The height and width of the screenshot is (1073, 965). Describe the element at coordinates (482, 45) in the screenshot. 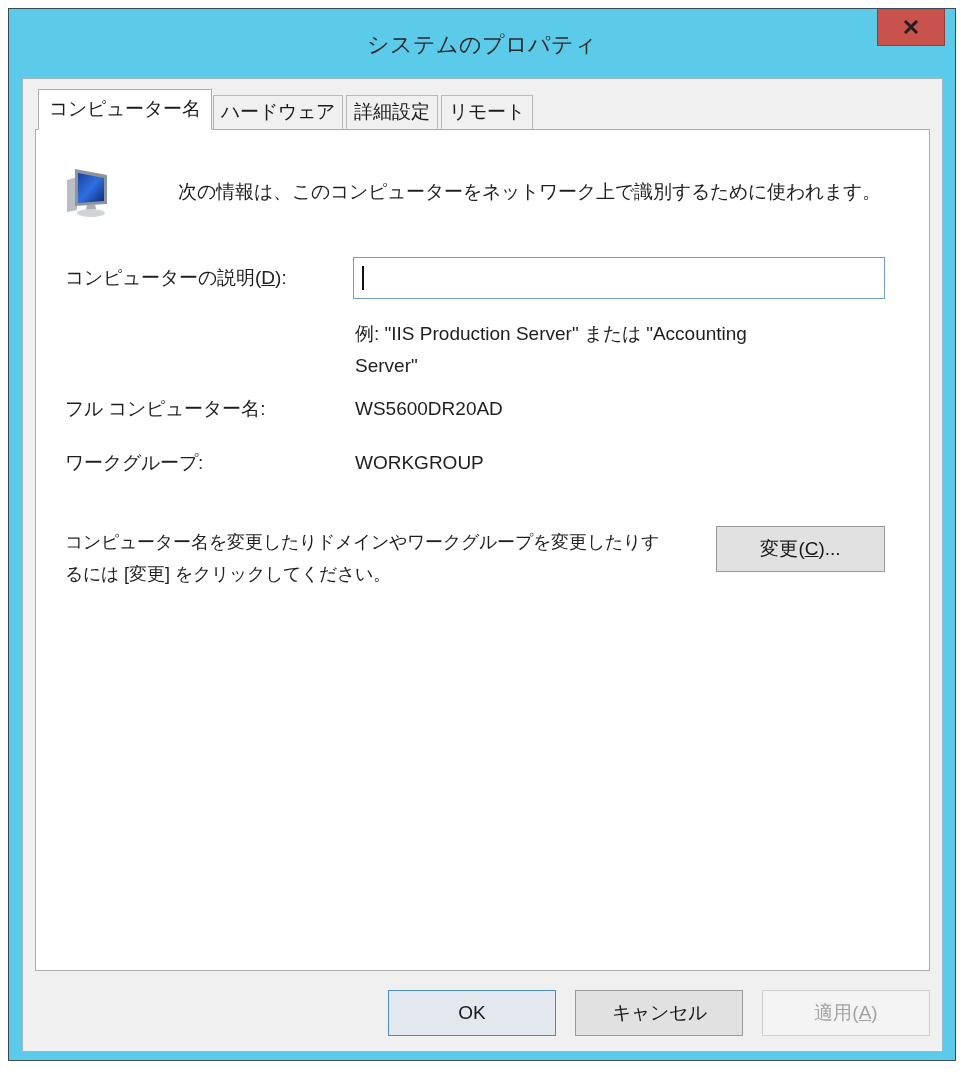

I see `window-title: システムのプロパティ` at that location.